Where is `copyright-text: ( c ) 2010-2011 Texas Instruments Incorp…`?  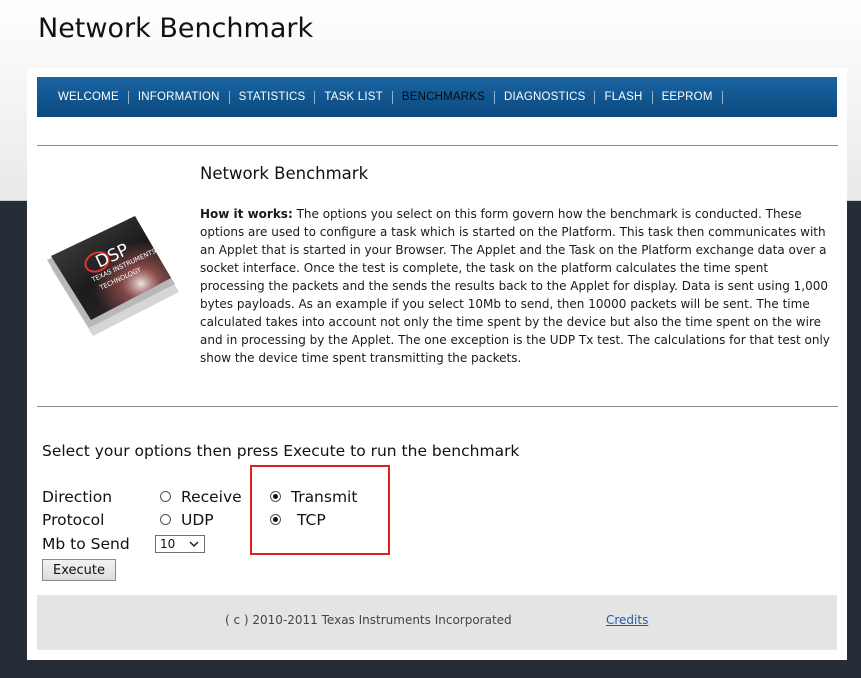 copyright-text: ( c ) 2010-2011 Texas Instruments Incorp… is located at coordinates (368, 620).